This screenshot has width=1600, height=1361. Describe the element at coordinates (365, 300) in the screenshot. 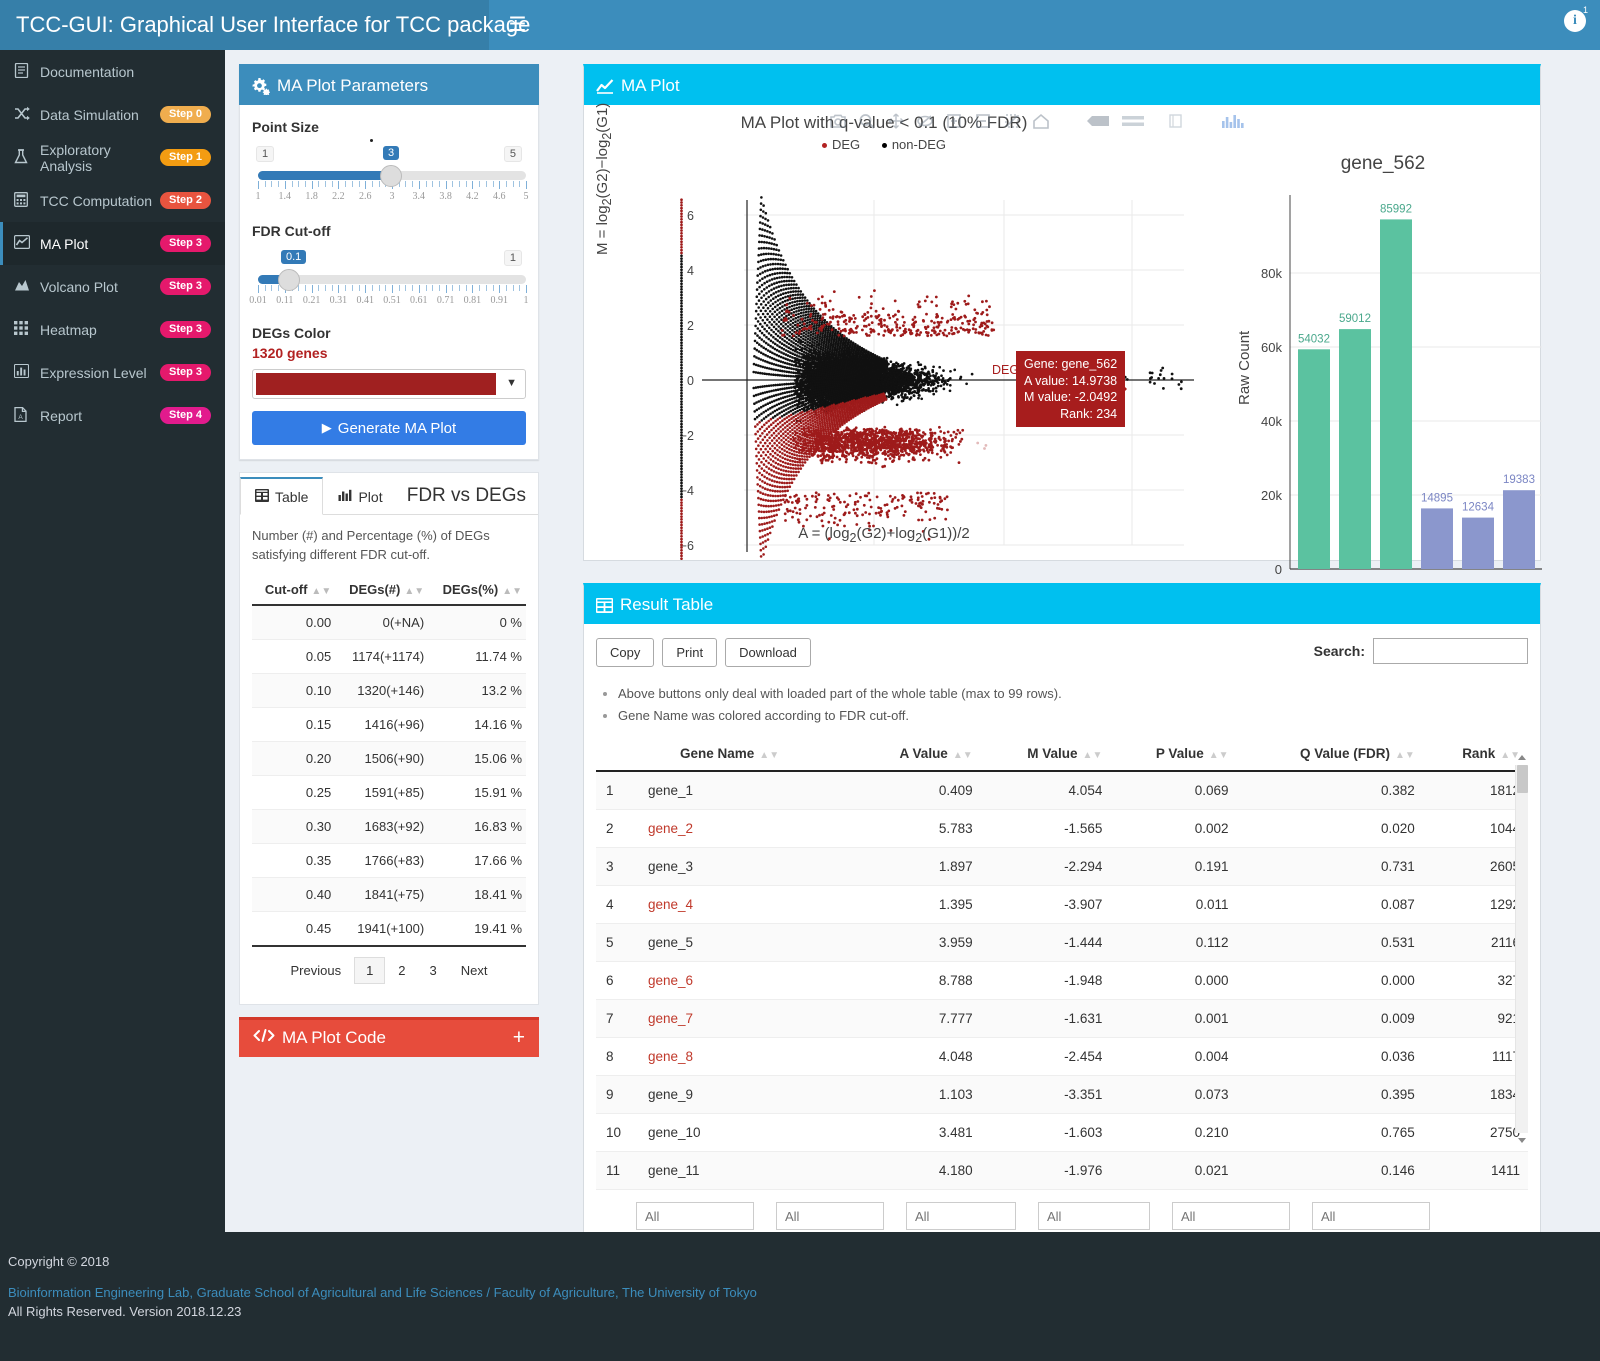

I see `slider-tick-label: 0.41` at that location.